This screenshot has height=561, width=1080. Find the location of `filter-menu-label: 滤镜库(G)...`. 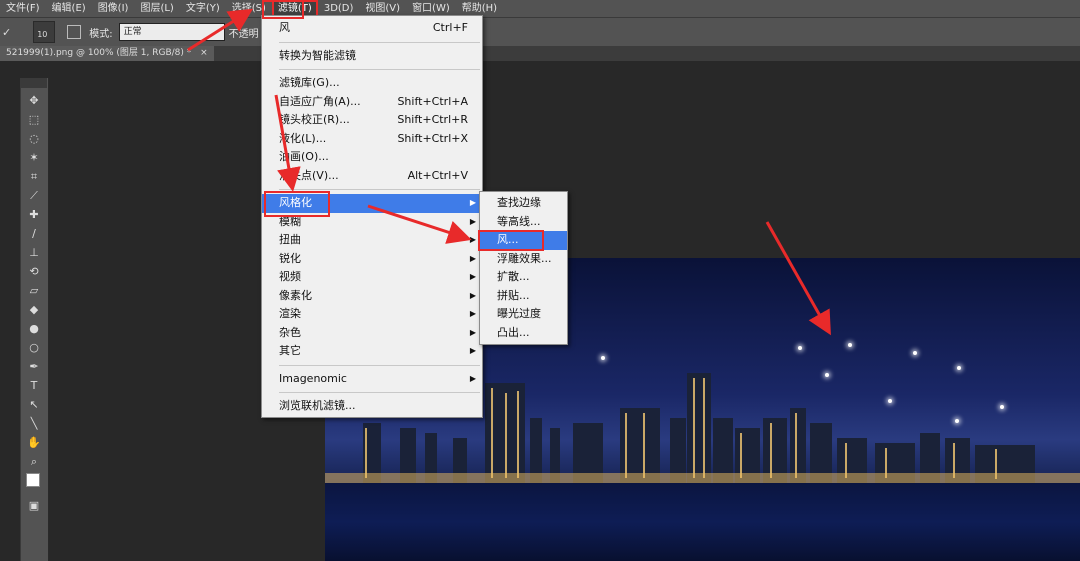

filter-menu-label: 滤镜库(G)... is located at coordinates (309, 82).